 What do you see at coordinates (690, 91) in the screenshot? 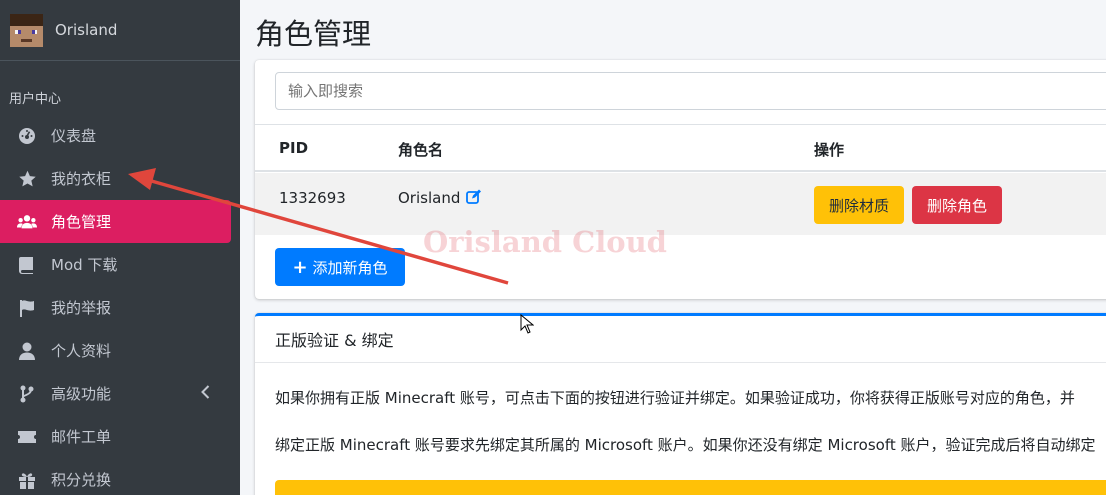
I see `search-input` at bounding box center [690, 91].